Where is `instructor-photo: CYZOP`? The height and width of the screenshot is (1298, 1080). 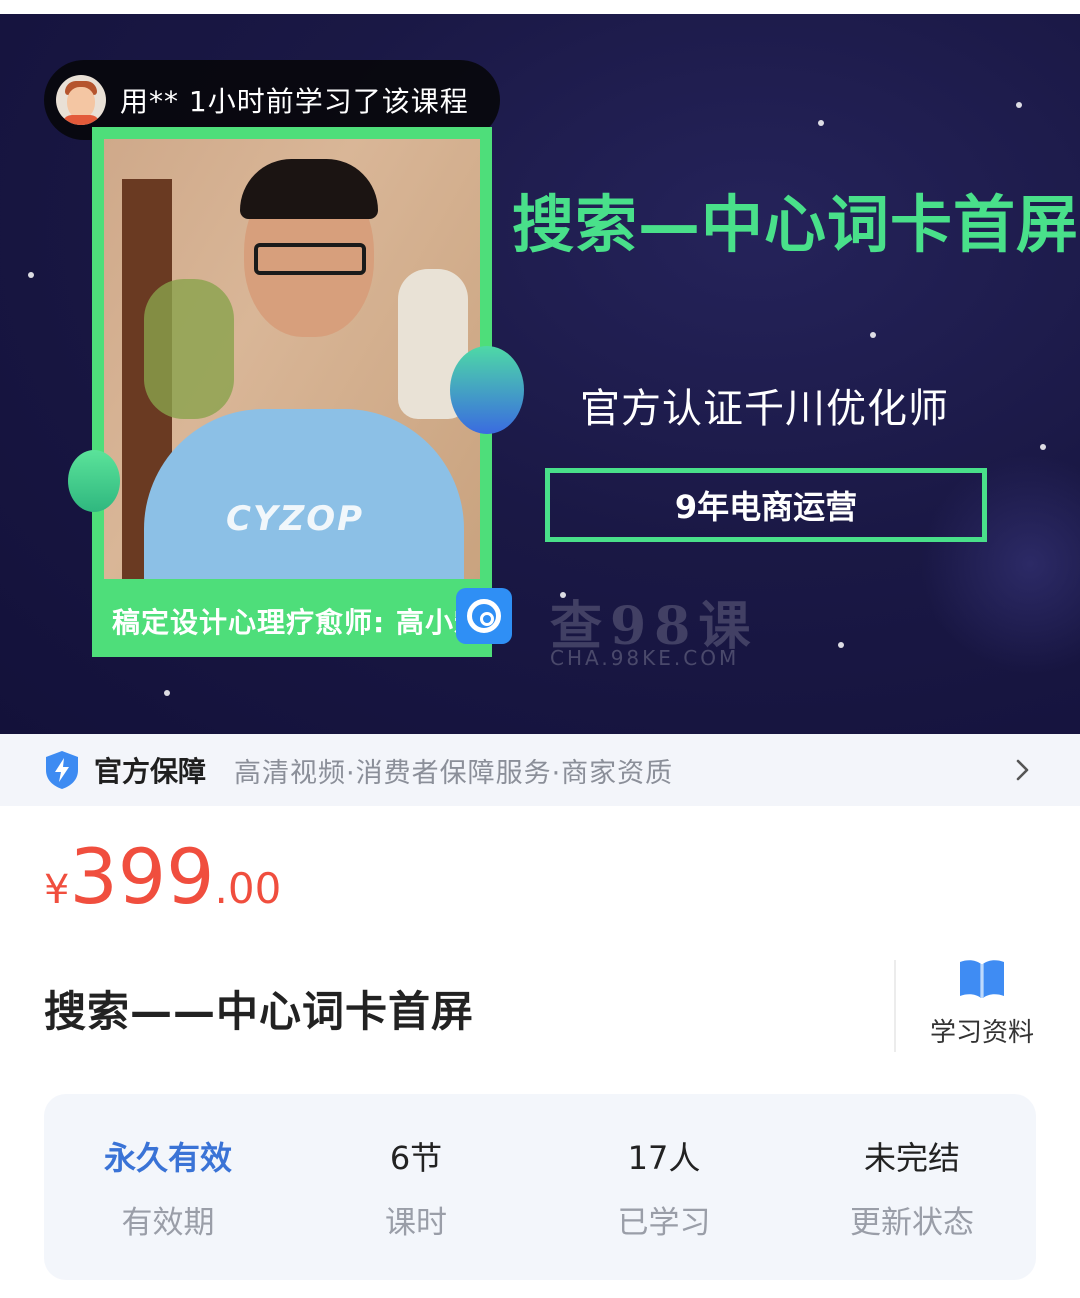
instructor-photo: CYZOP is located at coordinates (292, 359).